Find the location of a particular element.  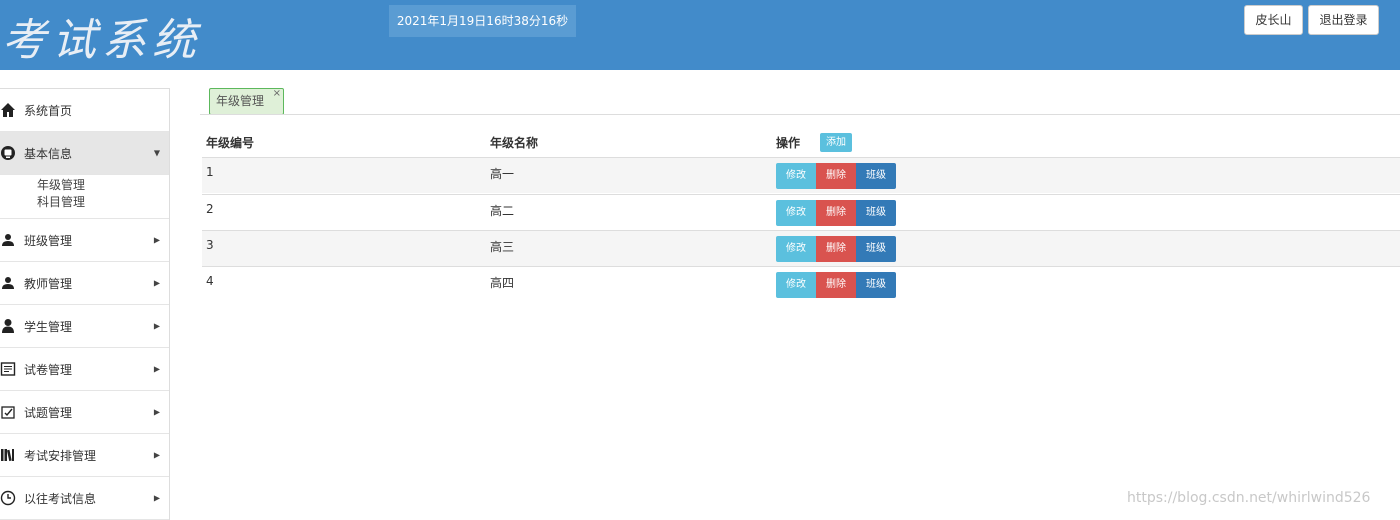

sidebar-item-exam-schedule: 考试安排管理 ▶ is located at coordinates (84, 455).